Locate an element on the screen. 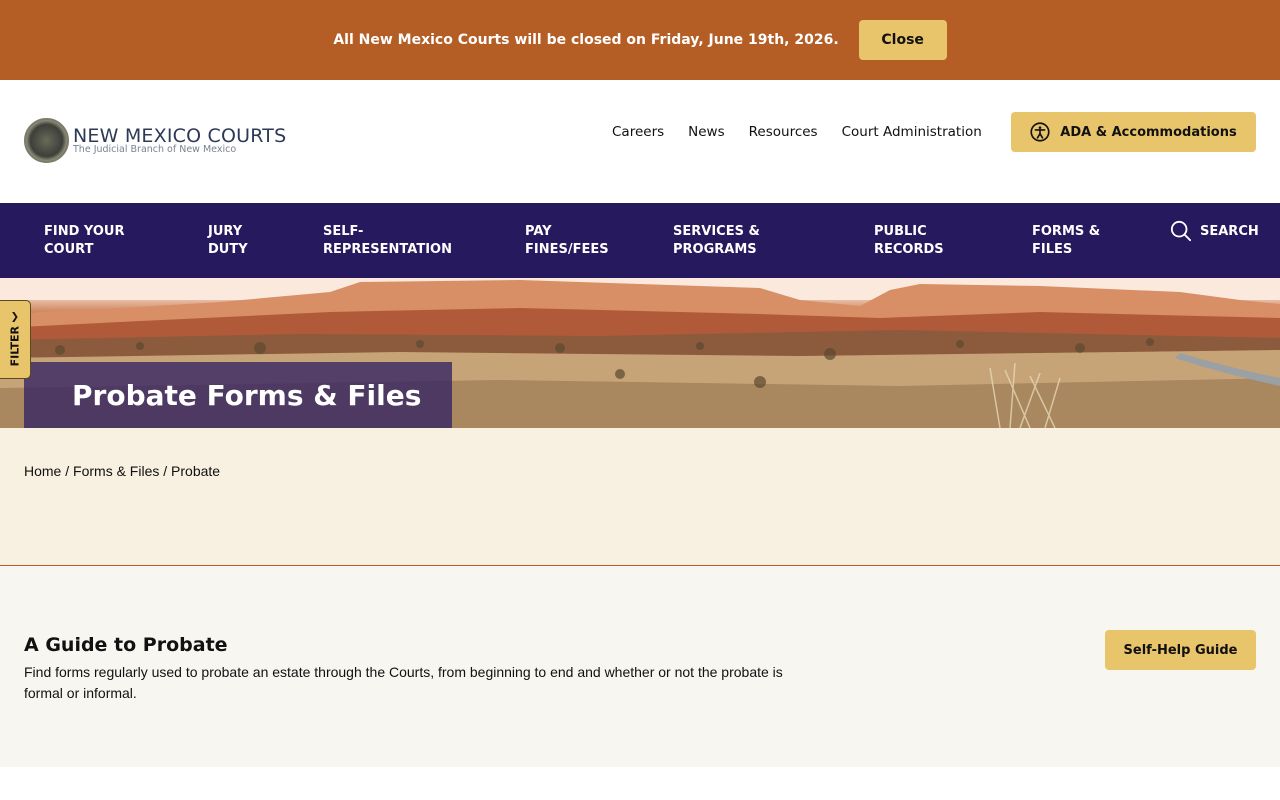 This screenshot has width=1280, height=800. page-title-box: Probate Forms & Files is located at coordinates (238, 395).